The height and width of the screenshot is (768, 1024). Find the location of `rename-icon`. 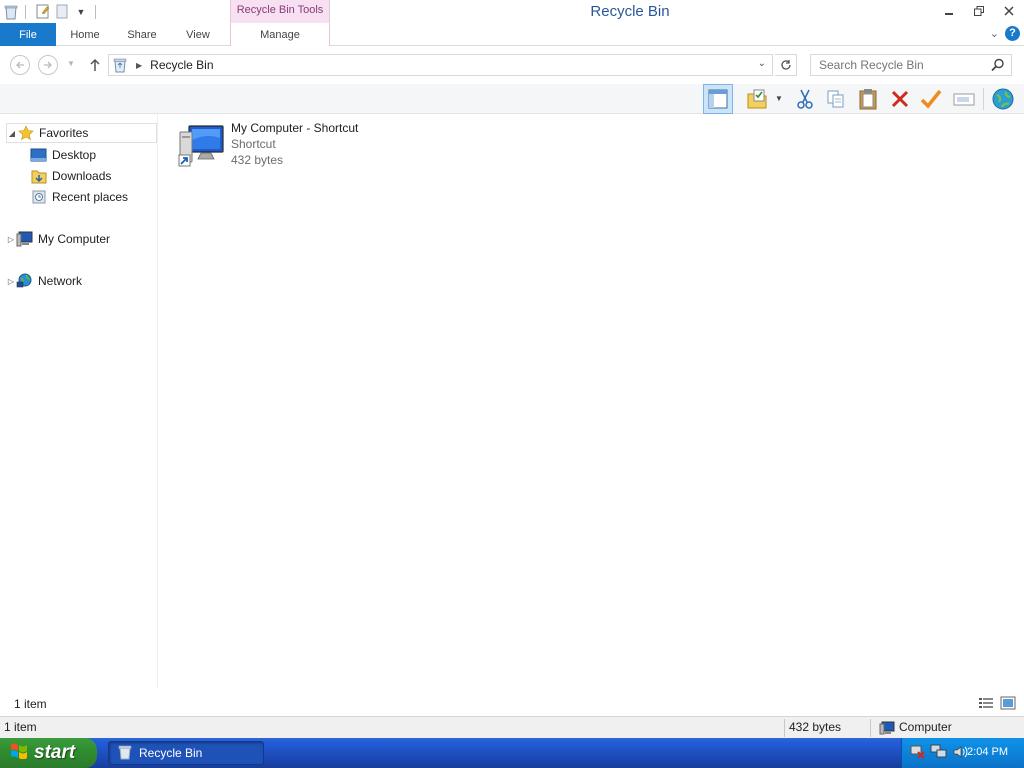

rename-icon is located at coordinates (964, 99).